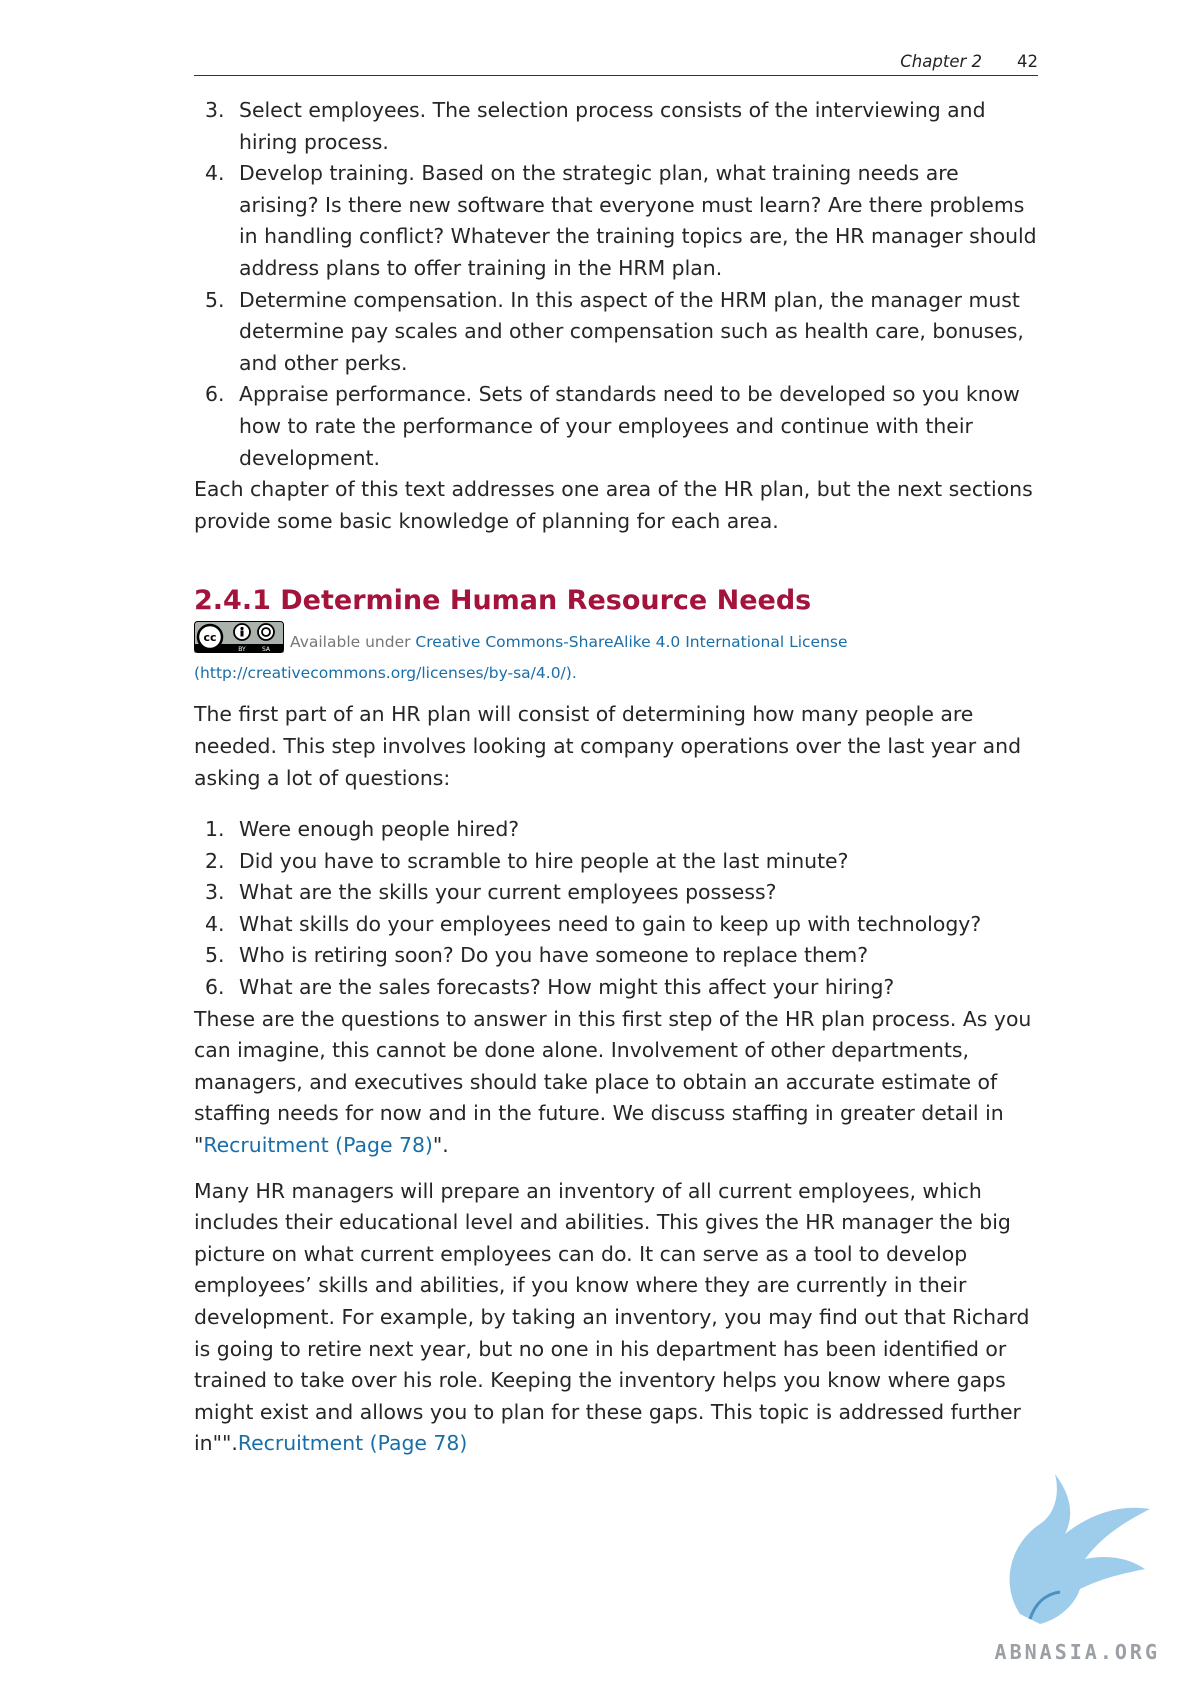 Image resolution: width=1190 pixels, height=1684 pixels. Describe the element at coordinates (215, 829) in the screenshot. I see `list-item-number: 1.` at that location.